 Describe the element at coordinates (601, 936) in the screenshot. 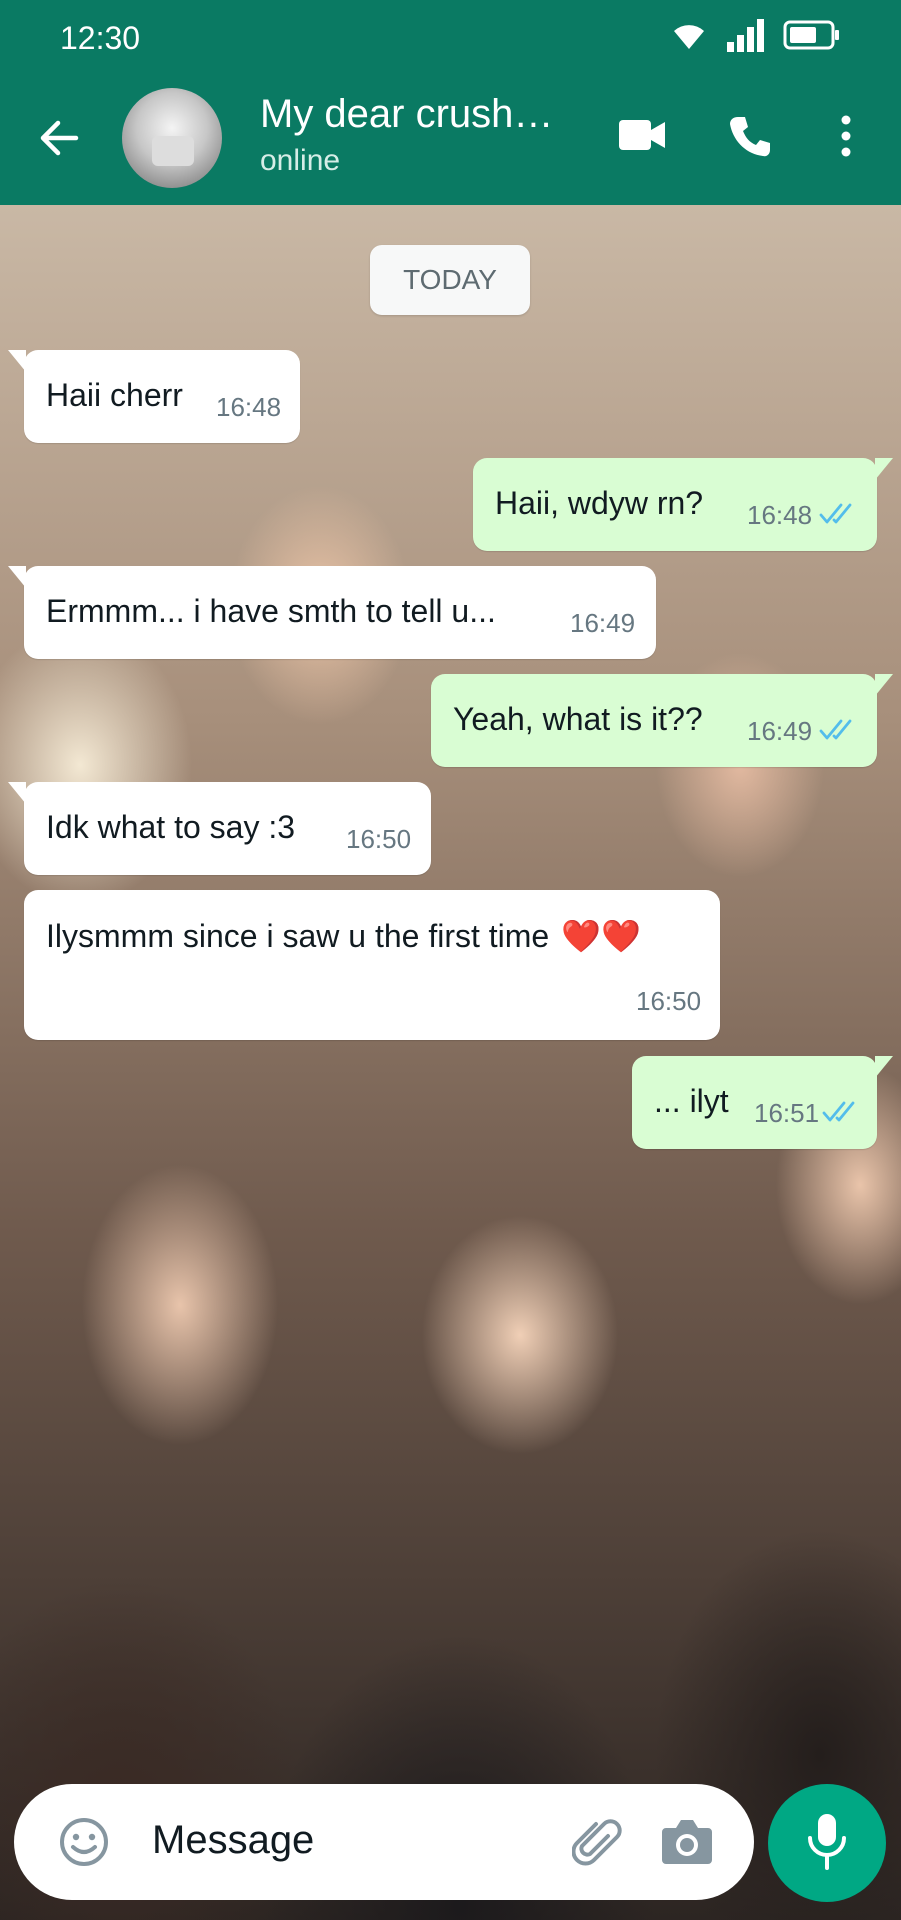

I see `heart-emoji: ❤️❤️` at that location.